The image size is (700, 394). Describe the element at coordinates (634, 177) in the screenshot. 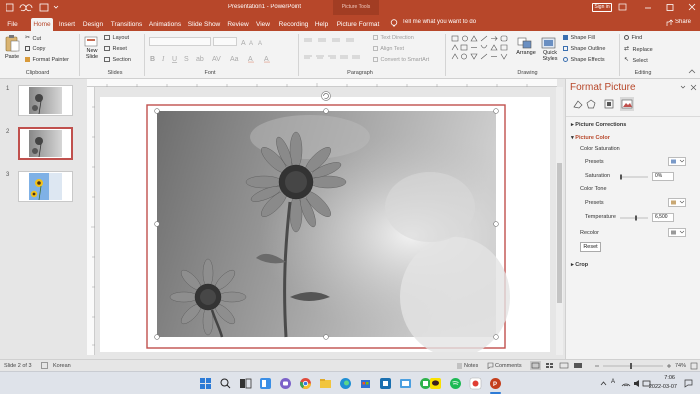

I see `saturation-slider` at that location.